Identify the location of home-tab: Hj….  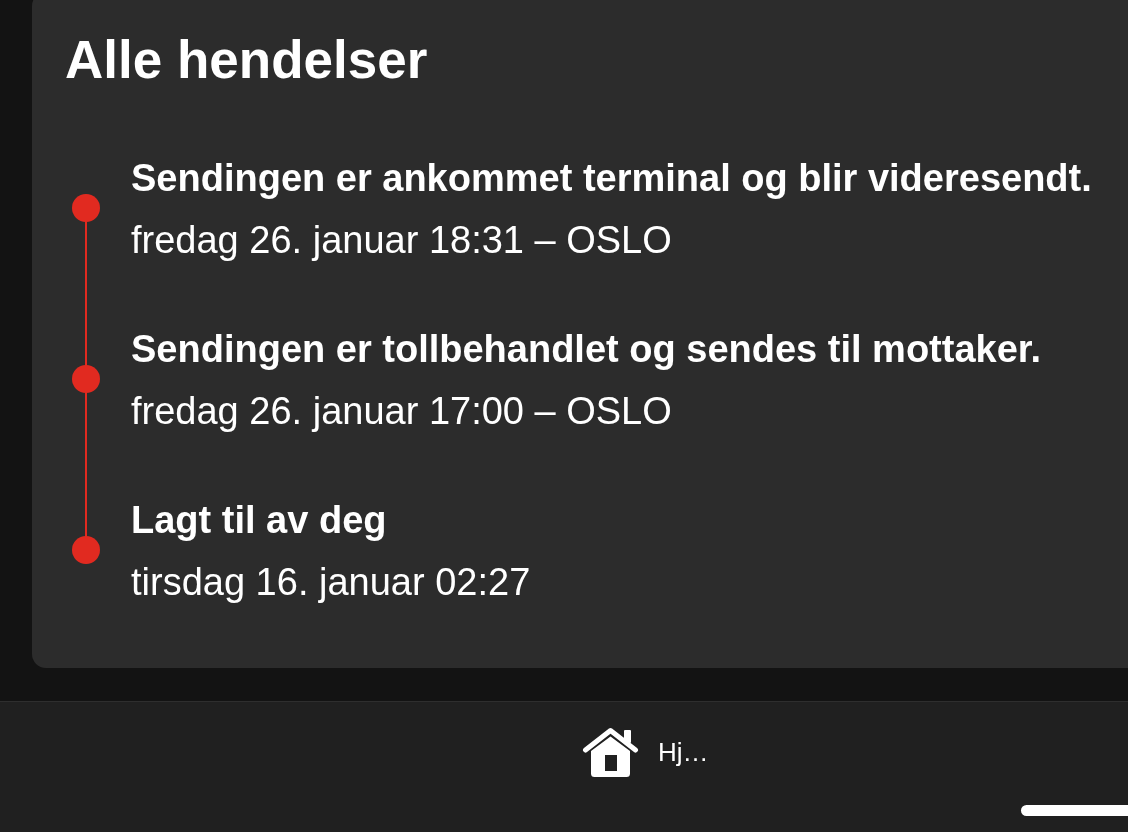
(645, 752).